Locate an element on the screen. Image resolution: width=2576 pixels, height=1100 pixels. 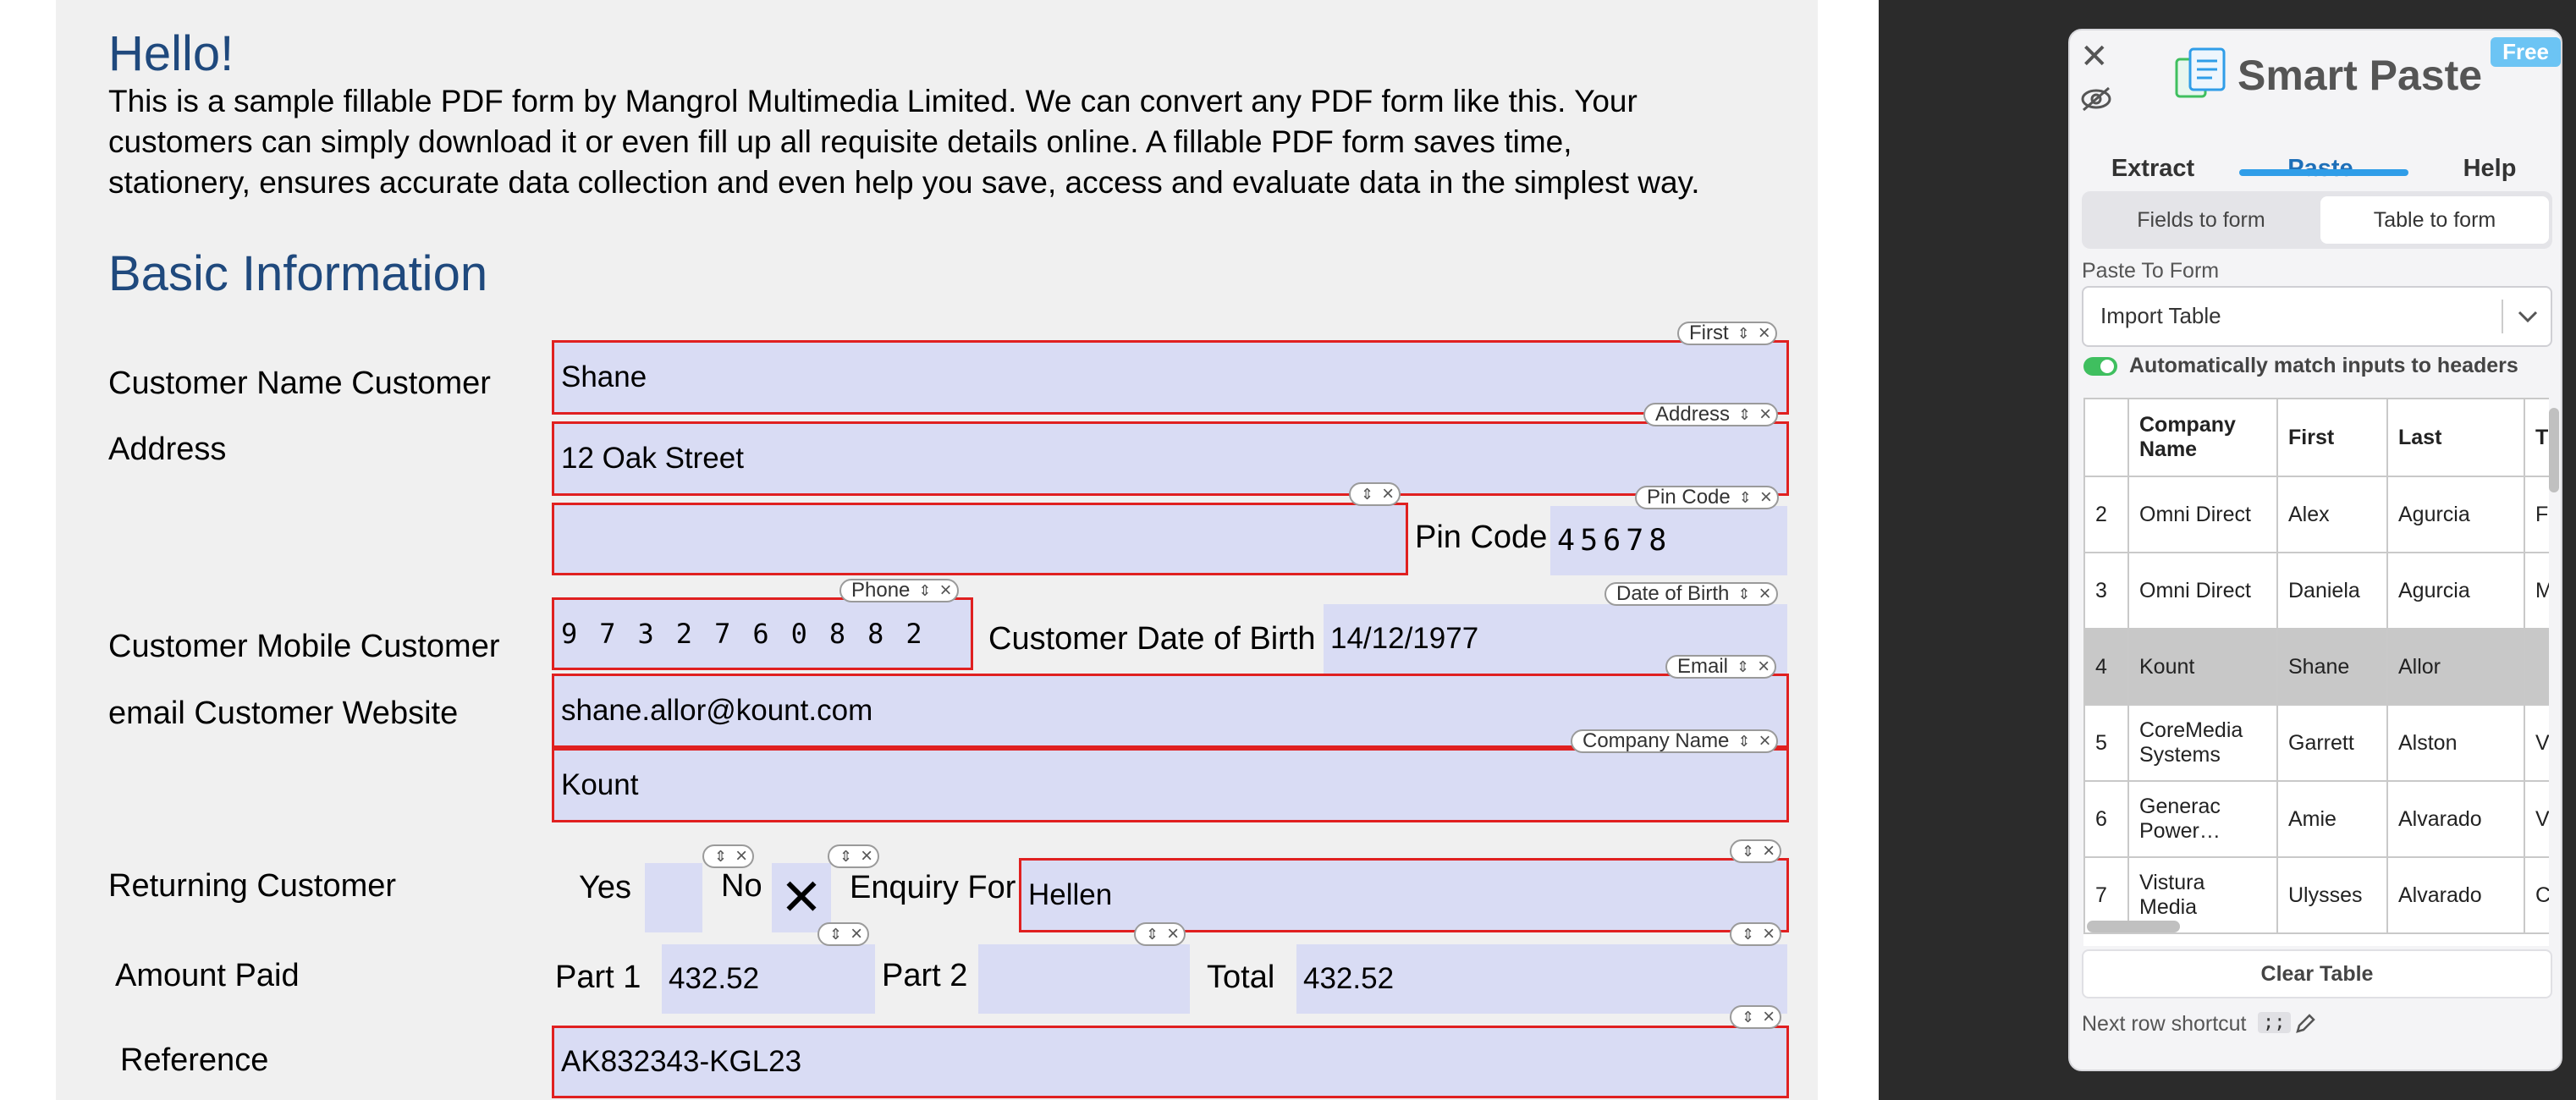
company-name-mapping-tag: Company Name ⇕ × is located at coordinates (1674, 741).